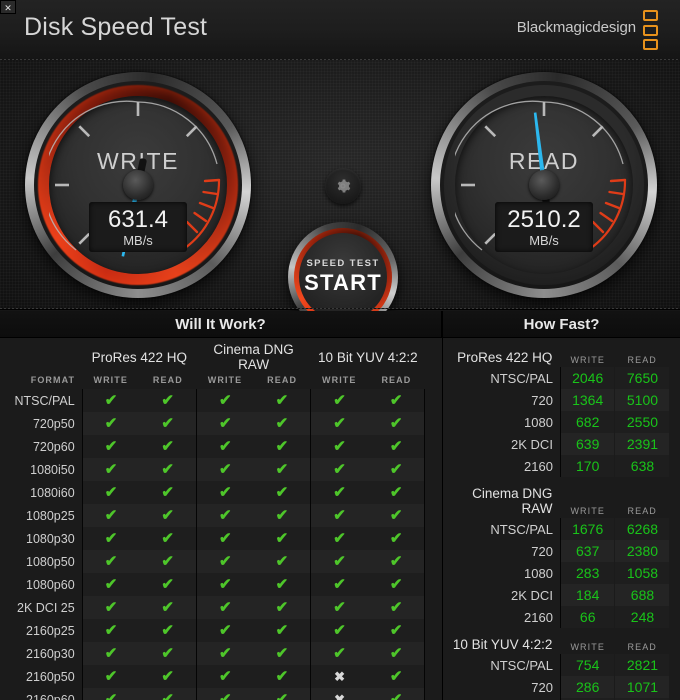 The width and height of the screenshot is (680, 700). Describe the element at coordinates (587, 466) in the screenshot. I see `write-speed-value: 170` at that location.